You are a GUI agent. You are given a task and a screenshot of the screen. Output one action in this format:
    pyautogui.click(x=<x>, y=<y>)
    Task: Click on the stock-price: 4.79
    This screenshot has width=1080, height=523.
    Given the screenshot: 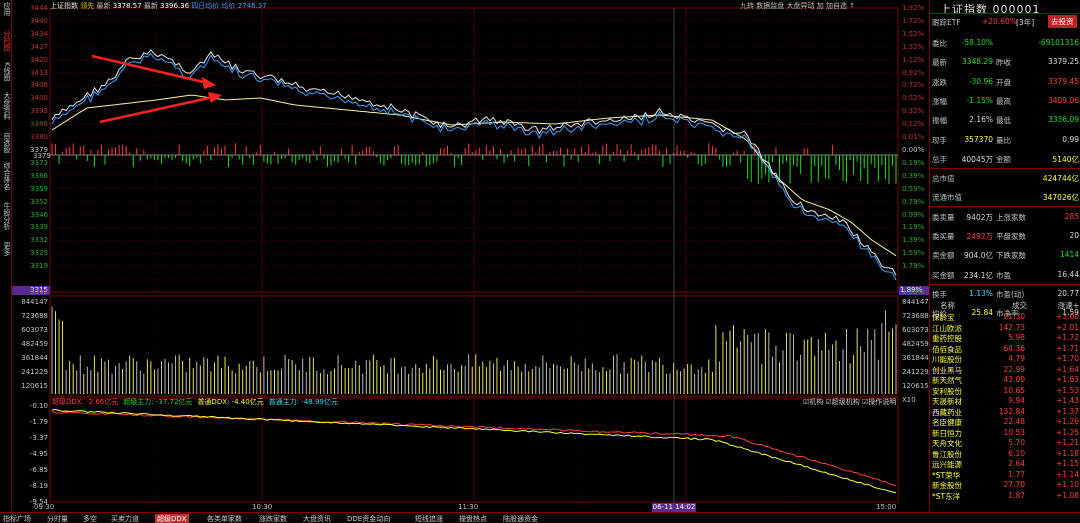 What is the action you would take?
    pyautogui.click(x=1016, y=358)
    